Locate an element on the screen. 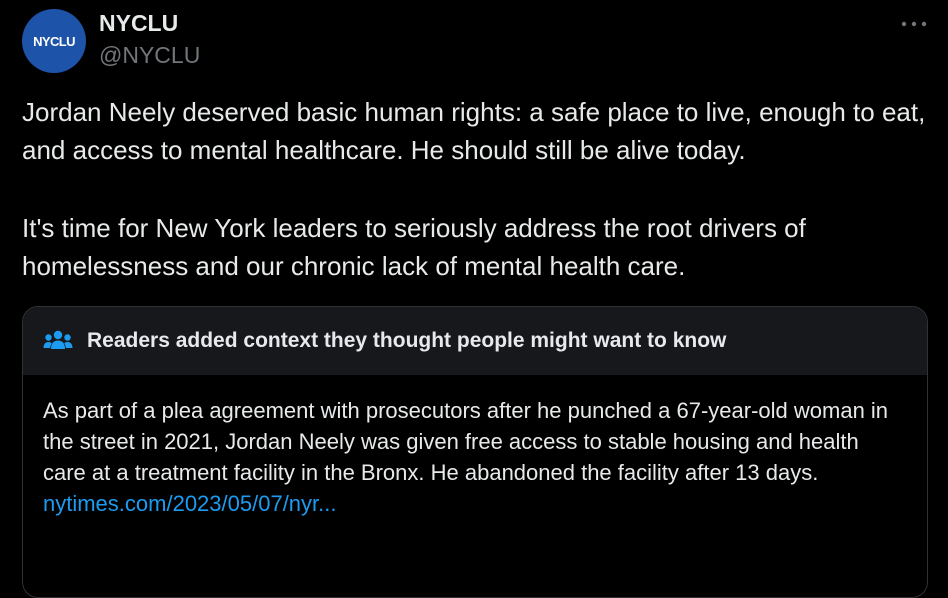  user-handle: @NYCLU is located at coordinates (149, 55).